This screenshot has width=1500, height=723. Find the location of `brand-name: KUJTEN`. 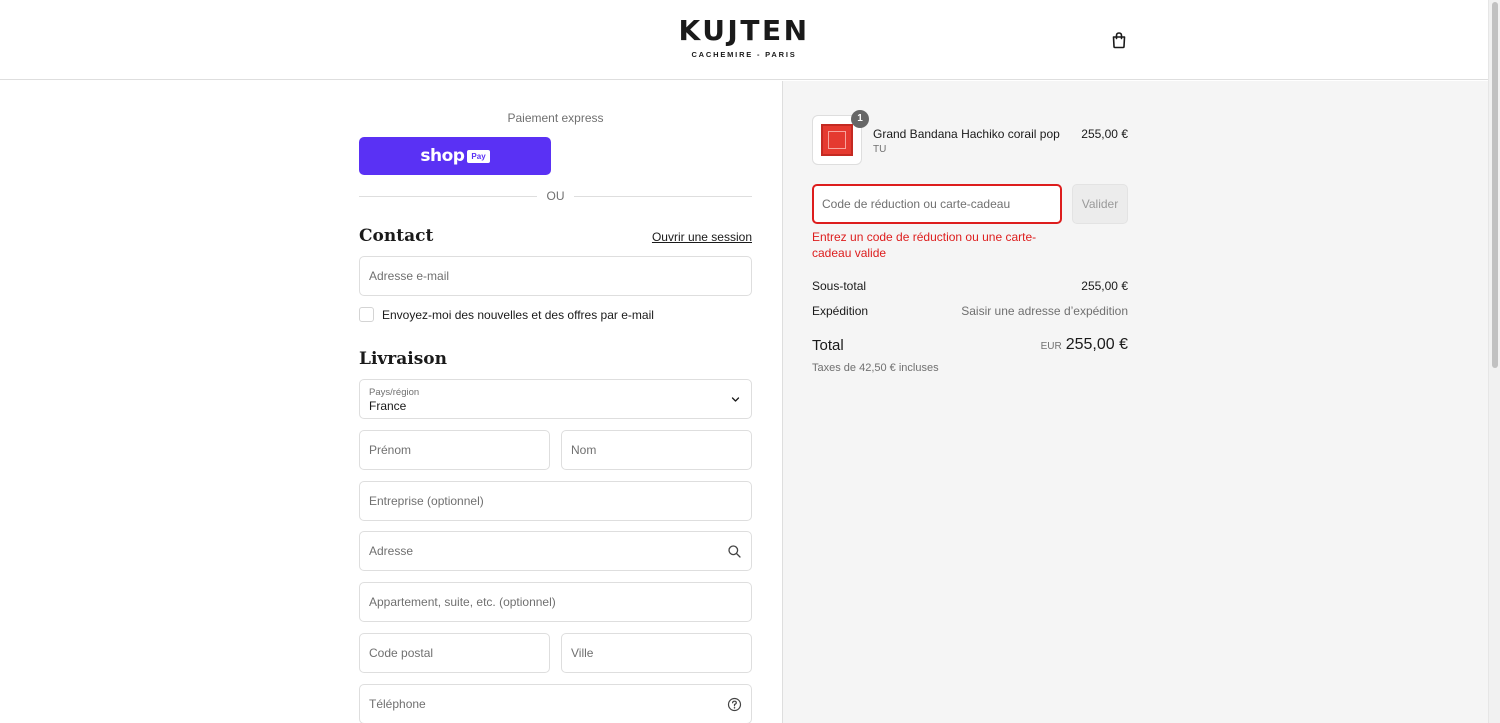

brand-name: KUJTEN is located at coordinates (744, 30).